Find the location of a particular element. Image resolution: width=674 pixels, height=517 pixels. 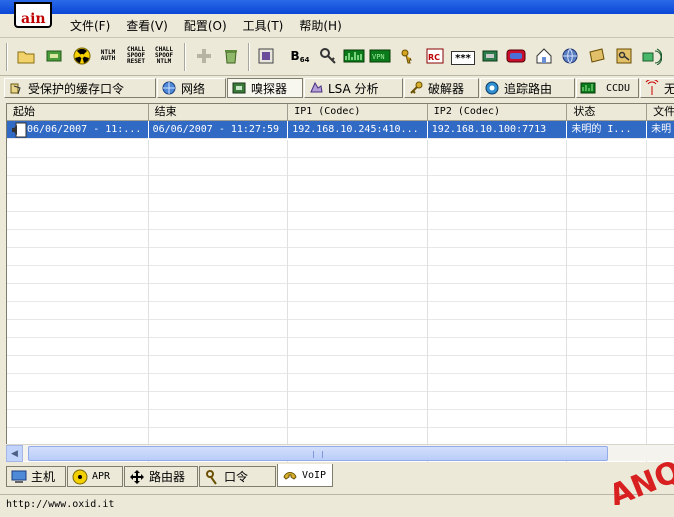

base64-label: B is located at coordinates (295, 56).